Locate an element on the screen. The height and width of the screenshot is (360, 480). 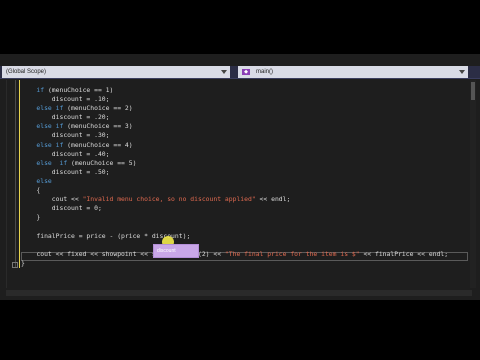
code-token: (menuChoice == 5) is located at coordinates (102, 162).